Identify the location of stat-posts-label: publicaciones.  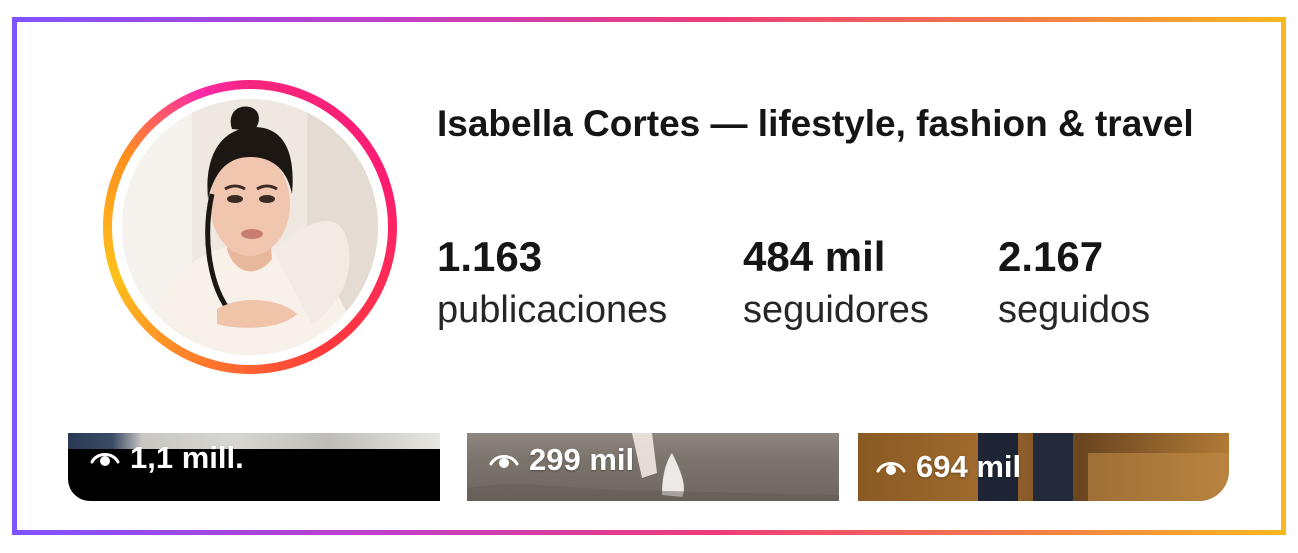
(552, 310).